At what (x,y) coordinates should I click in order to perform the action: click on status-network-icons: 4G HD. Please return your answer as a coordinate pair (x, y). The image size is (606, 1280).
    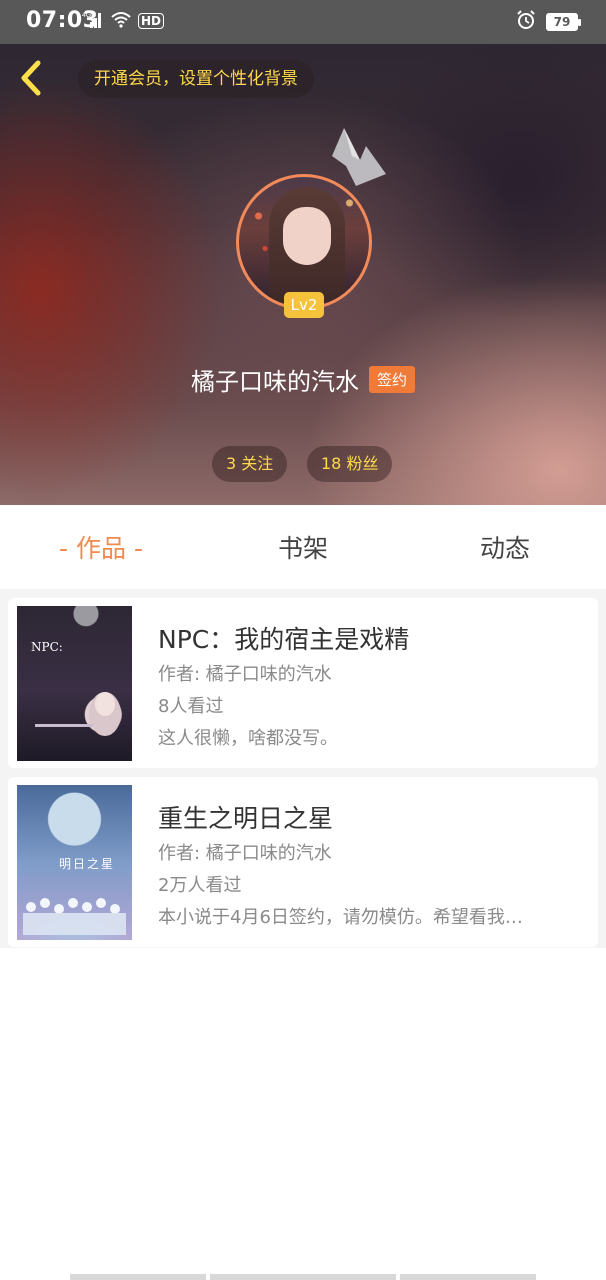
    Looking at the image, I should click on (123, 21).